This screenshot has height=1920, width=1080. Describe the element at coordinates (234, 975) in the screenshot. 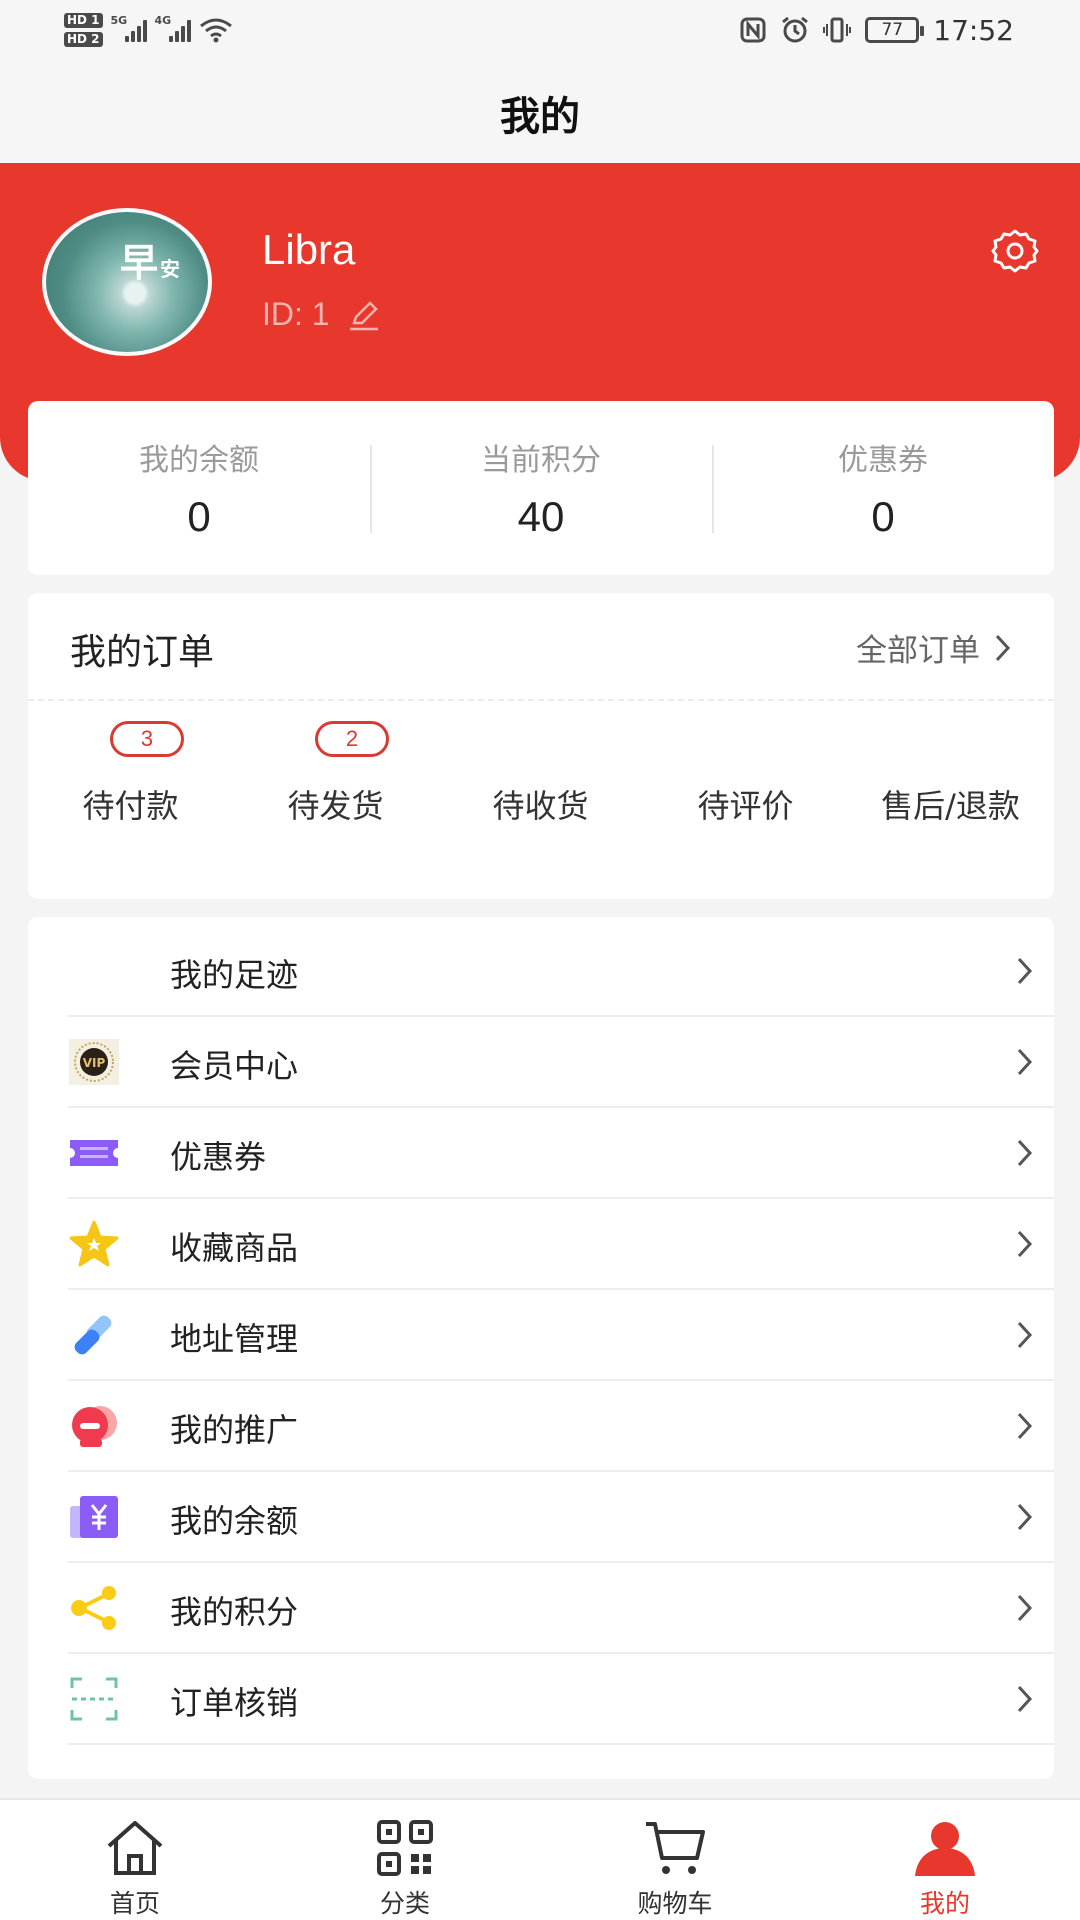

I see `menu-item-label: 我的足迹` at that location.